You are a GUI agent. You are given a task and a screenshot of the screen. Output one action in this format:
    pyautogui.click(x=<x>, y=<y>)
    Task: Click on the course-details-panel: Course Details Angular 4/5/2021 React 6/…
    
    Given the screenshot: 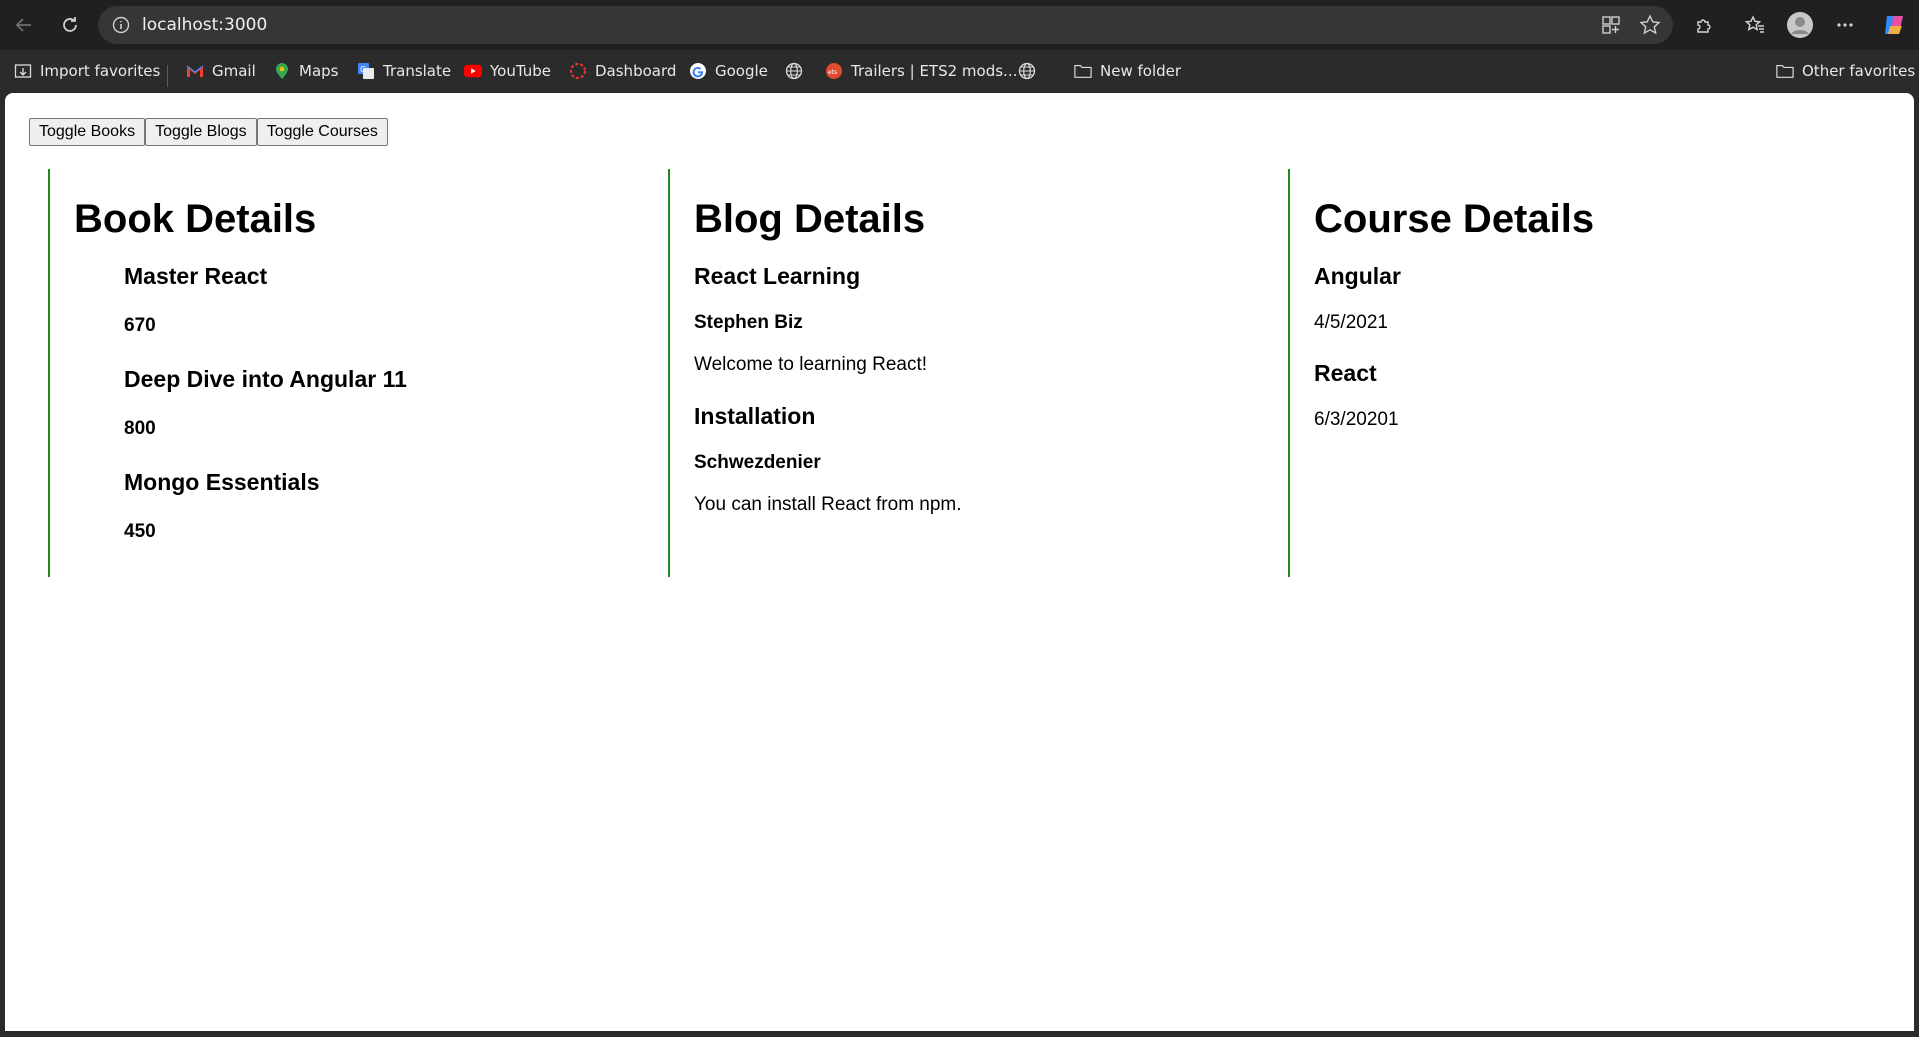 What is the action you would take?
    pyautogui.click(x=1588, y=373)
    